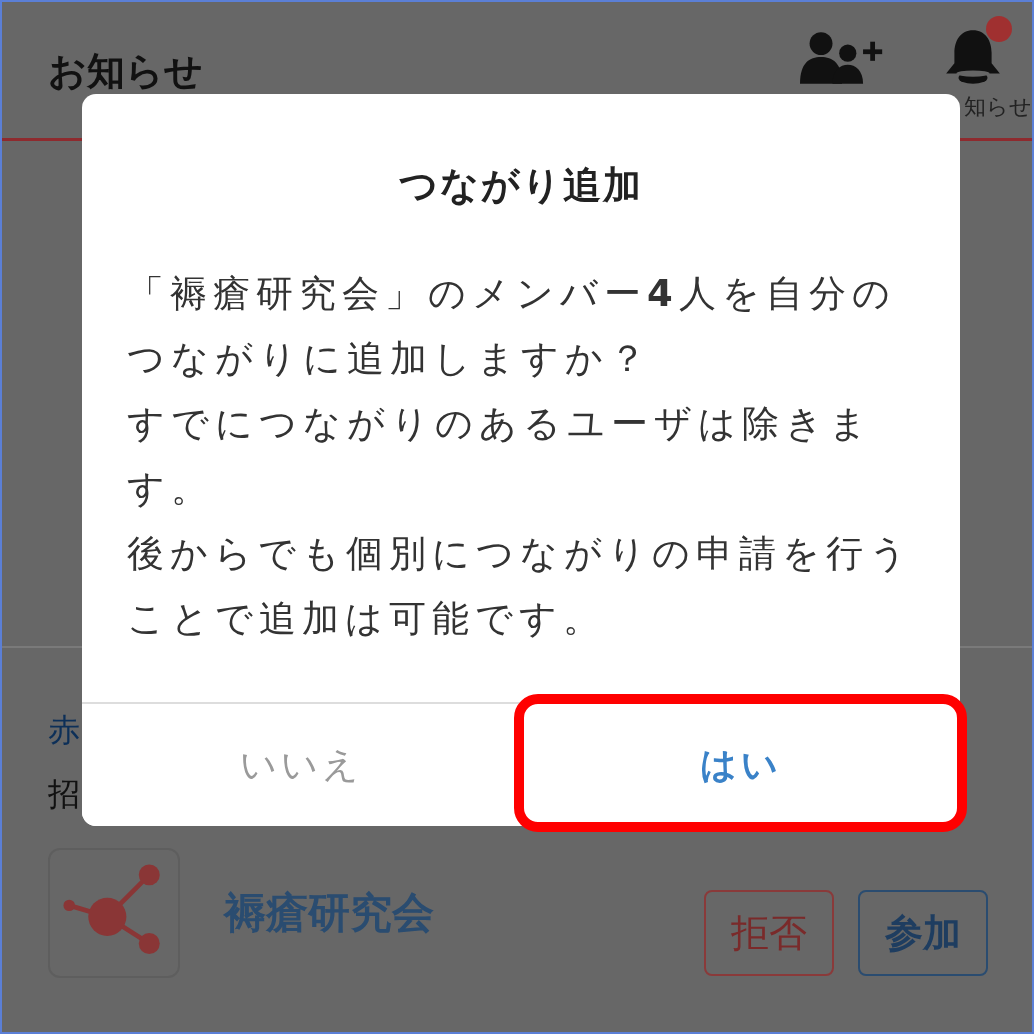  What do you see at coordinates (500, 456) in the screenshot?
I see `dialog-message: すでにつながりのあるユーザは除きます。` at bounding box center [500, 456].